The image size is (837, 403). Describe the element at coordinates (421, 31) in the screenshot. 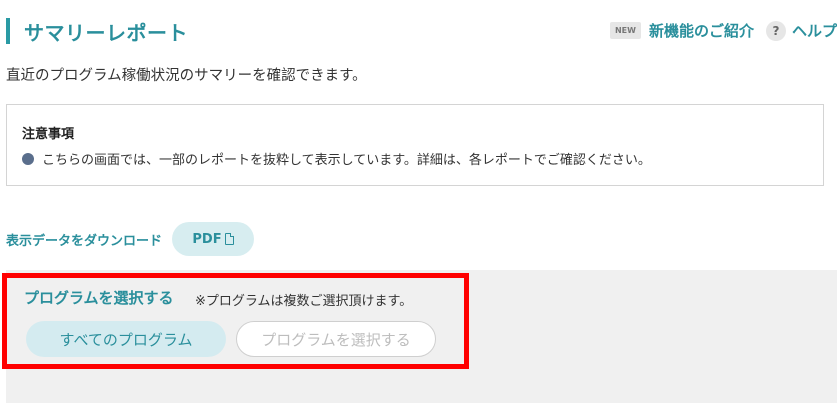

I see `page-header: サマリーレポート NEW 新機能のご紹介 ? ヘルプ` at that location.